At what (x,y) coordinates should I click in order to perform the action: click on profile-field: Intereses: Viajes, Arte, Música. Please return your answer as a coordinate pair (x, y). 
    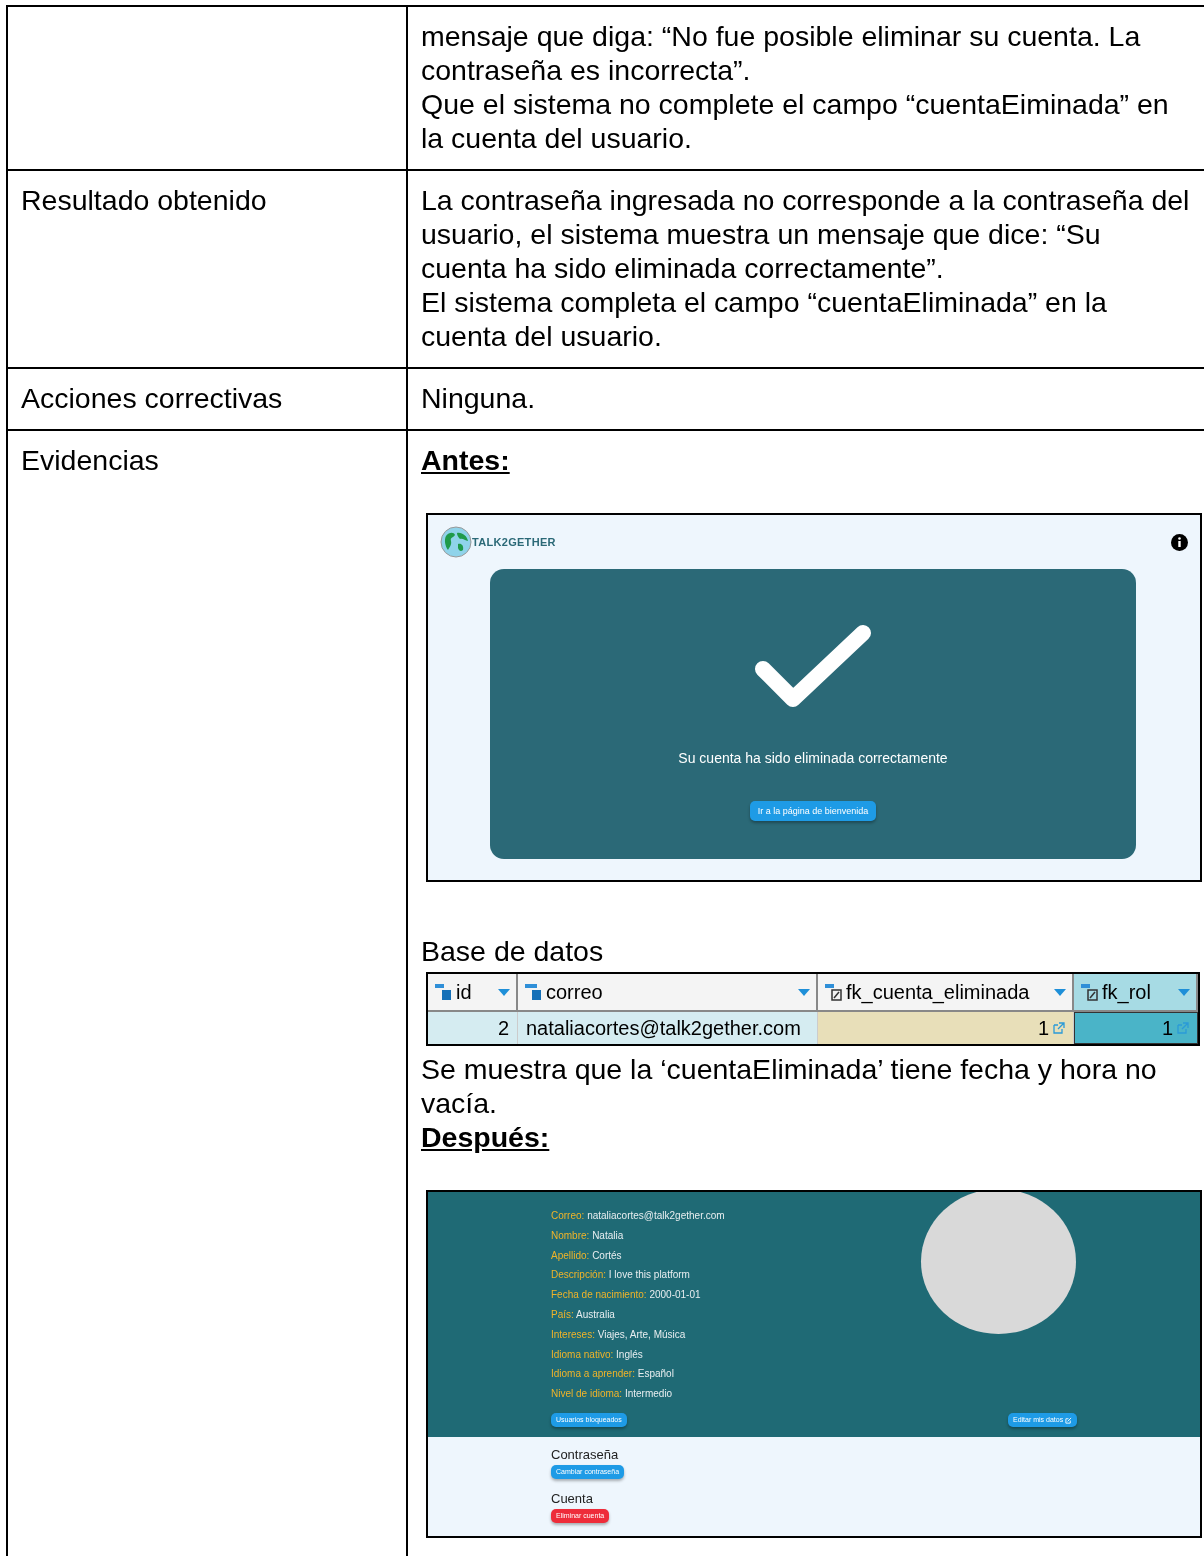
    Looking at the image, I should click on (638, 1334).